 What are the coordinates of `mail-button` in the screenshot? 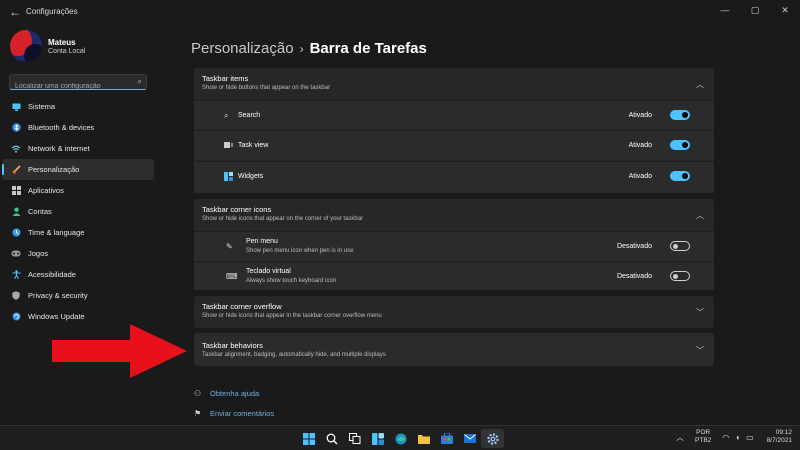 It's located at (469, 438).